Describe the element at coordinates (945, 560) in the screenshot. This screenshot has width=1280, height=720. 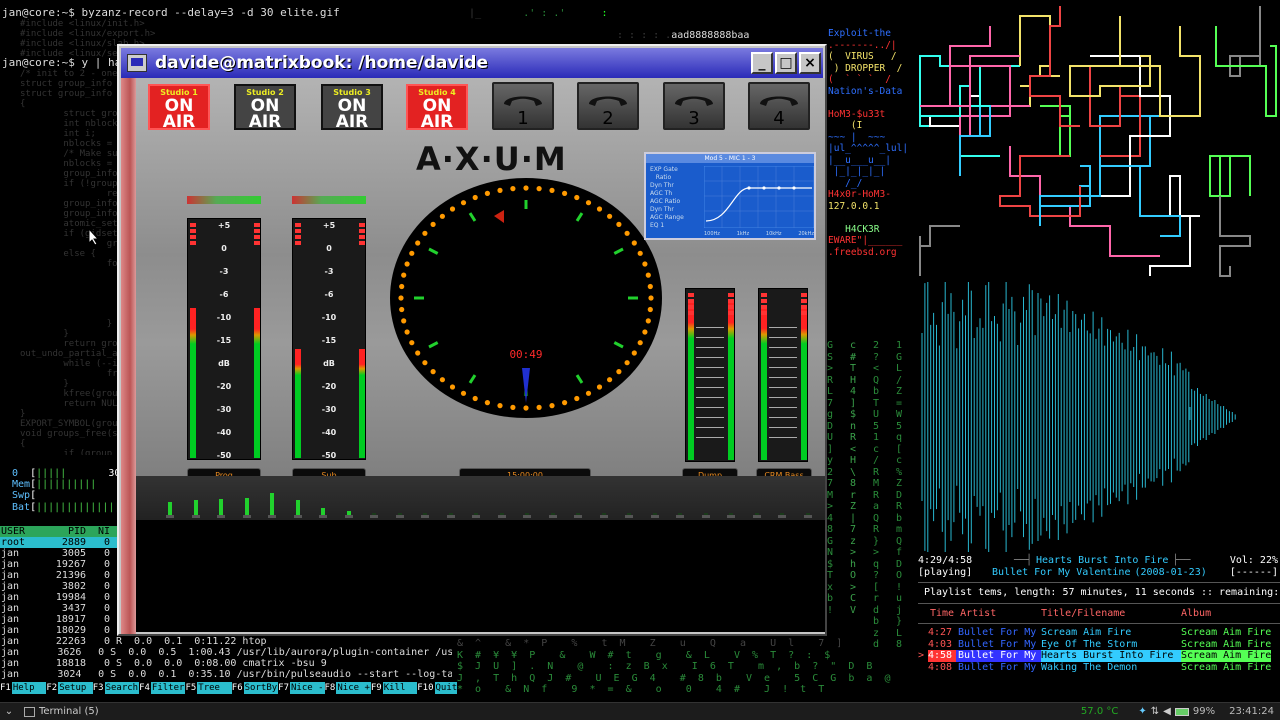
I see `track-time: 4:29/4:58` at that location.